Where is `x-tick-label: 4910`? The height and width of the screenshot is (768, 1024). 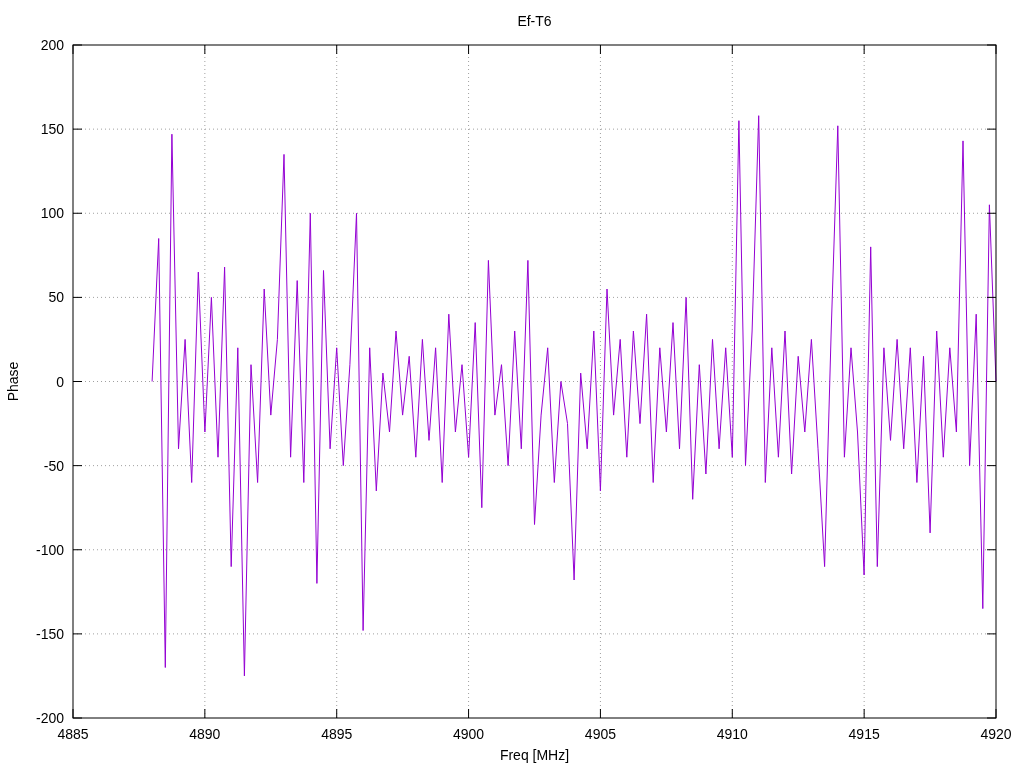
x-tick-label: 4910 is located at coordinates (732, 734).